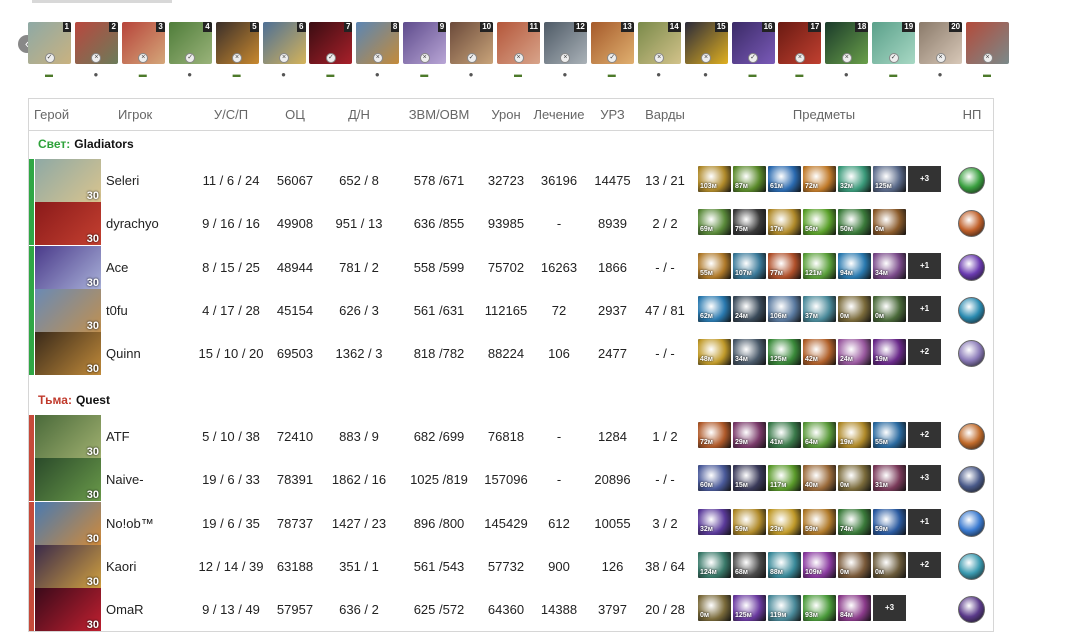 Image resolution: width=1084 pixels, height=637 pixels. What do you see at coordinates (784, 222) in the screenshot?
I see `item-icon: 17м` at bounding box center [784, 222].